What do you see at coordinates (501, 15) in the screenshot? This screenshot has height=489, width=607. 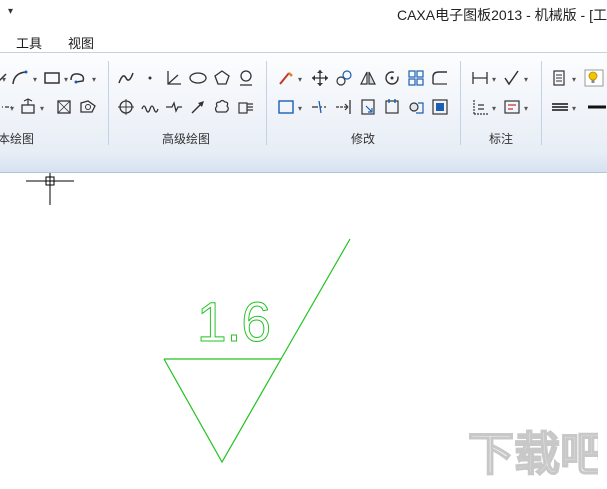 I see `window-title: CAXA电子图板2013 - 机械版 - [工` at bounding box center [501, 15].